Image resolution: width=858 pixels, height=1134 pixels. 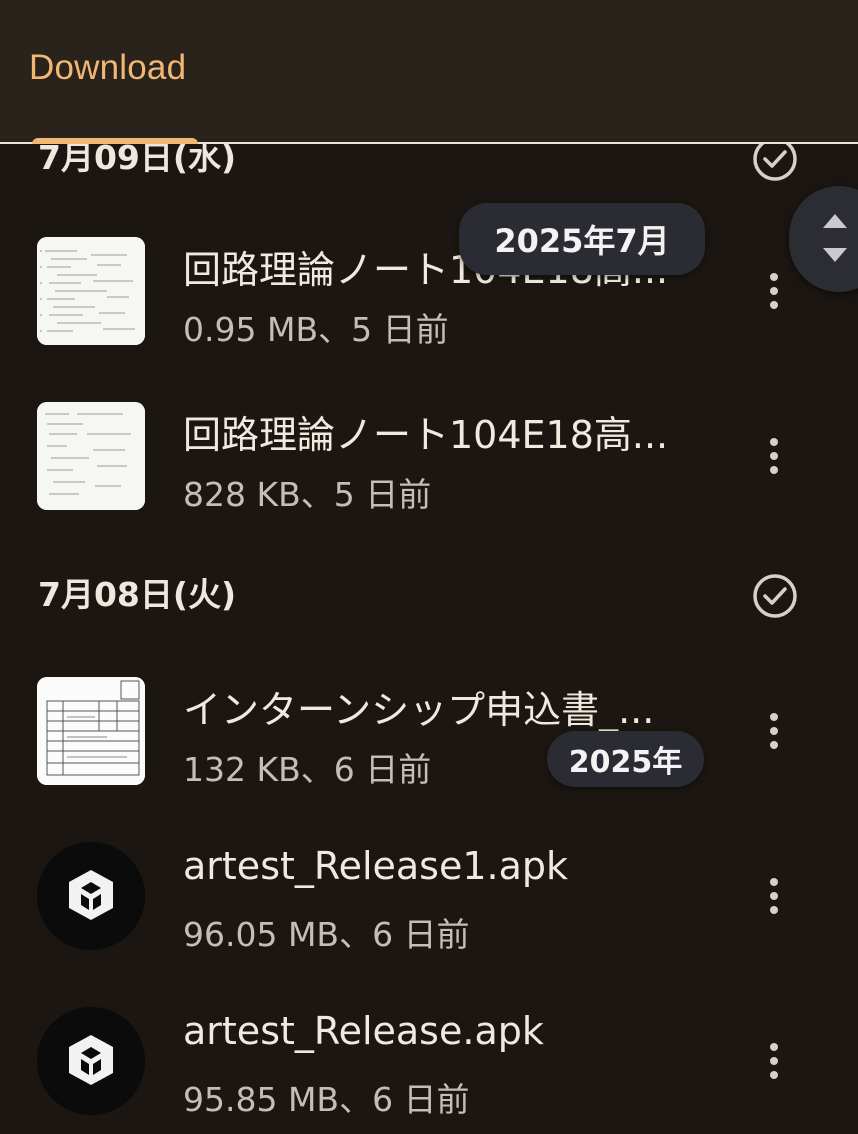 I want to click on tab-download: Download, so click(x=107, y=68).